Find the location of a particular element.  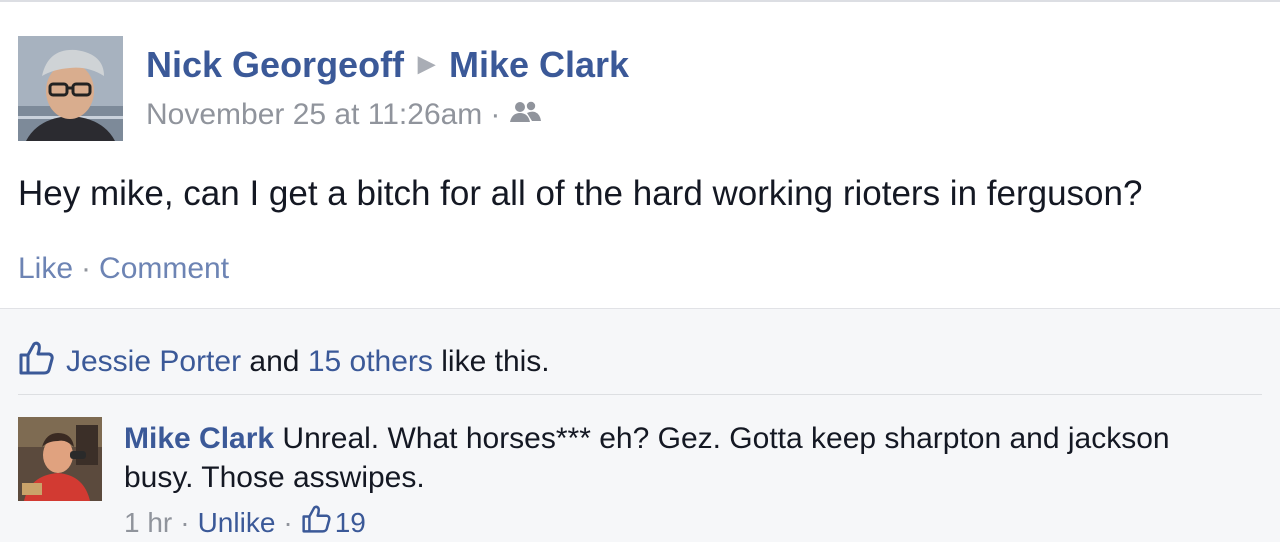

commenter-name-link: Mike Clark is located at coordinates (199, 438).